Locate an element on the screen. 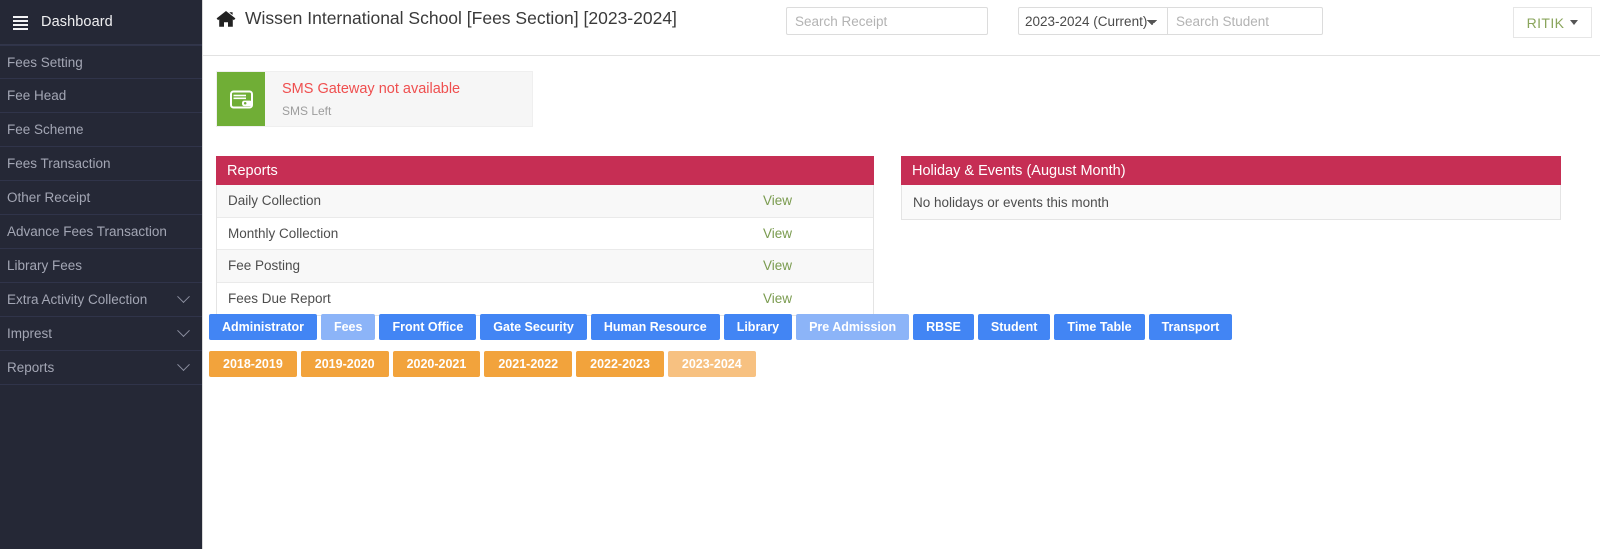 Image resolution: width=1600 pixels, height=549 pixels. sidebar-item-reports: Reports is located at coordinates (101, 368).